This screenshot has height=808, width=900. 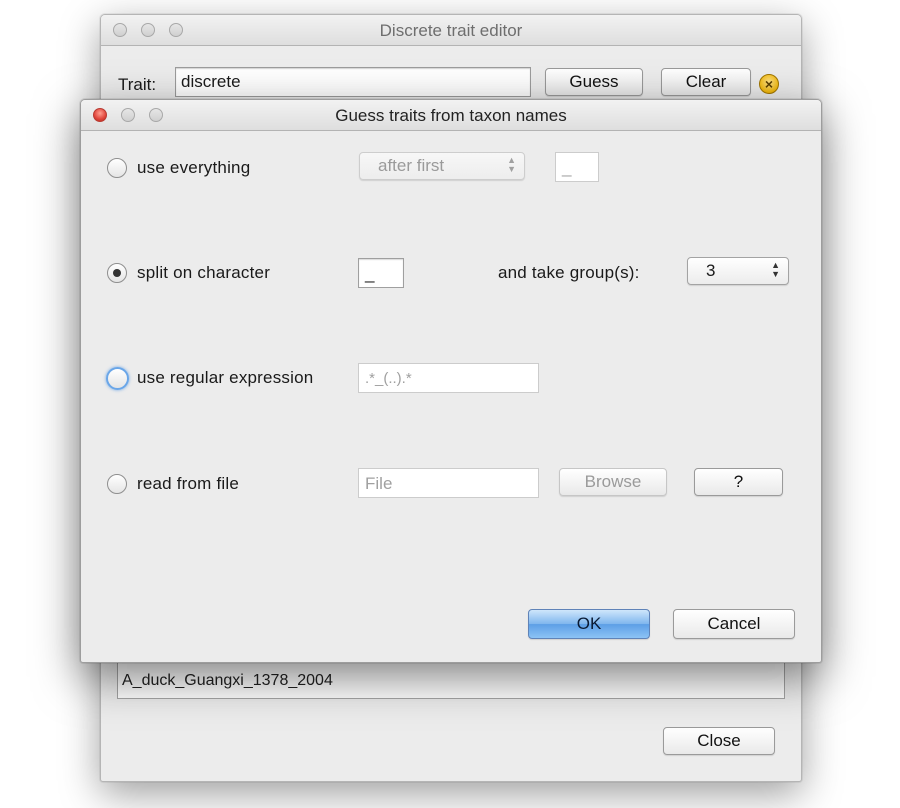 I want to click on file-input: File, so click(x=448, y=483).